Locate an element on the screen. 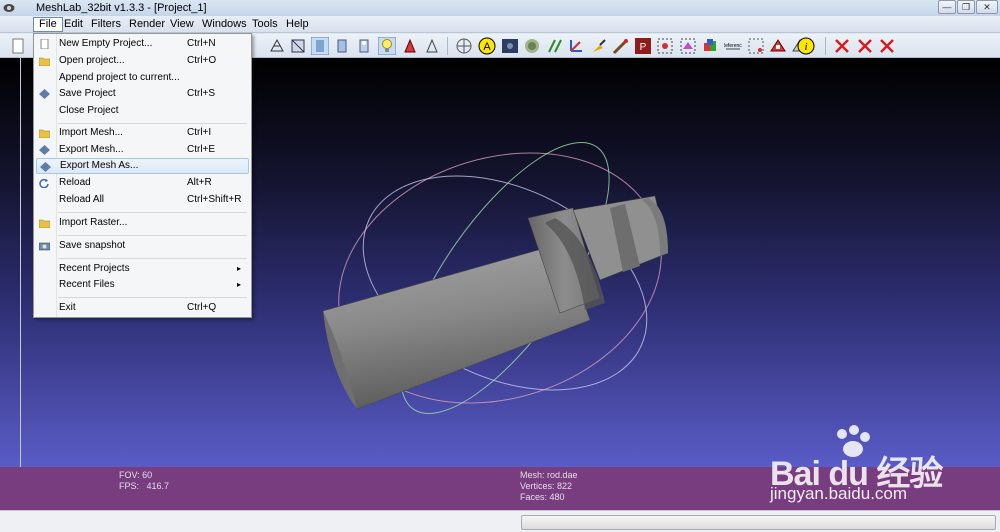 The width and height of the screenshot is (1000, 532). svg-text: A is located at coordinates (487, 47).